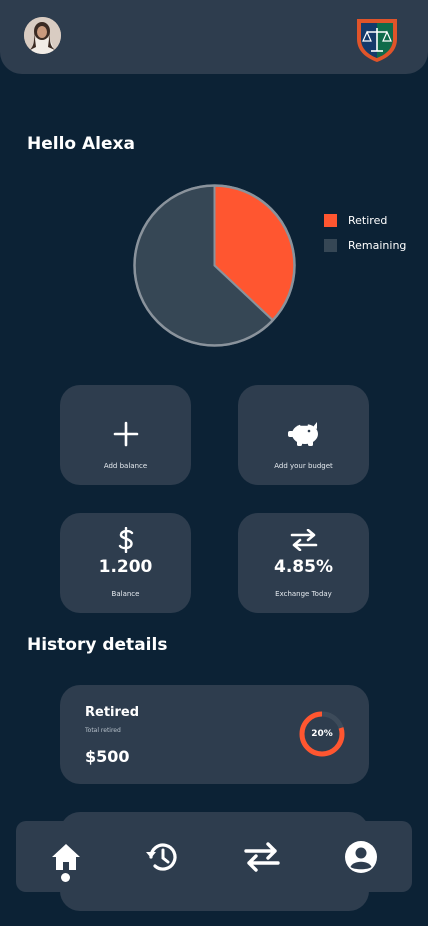 The image size is (428, 926). I want to click on top-header, so click(214, 37).